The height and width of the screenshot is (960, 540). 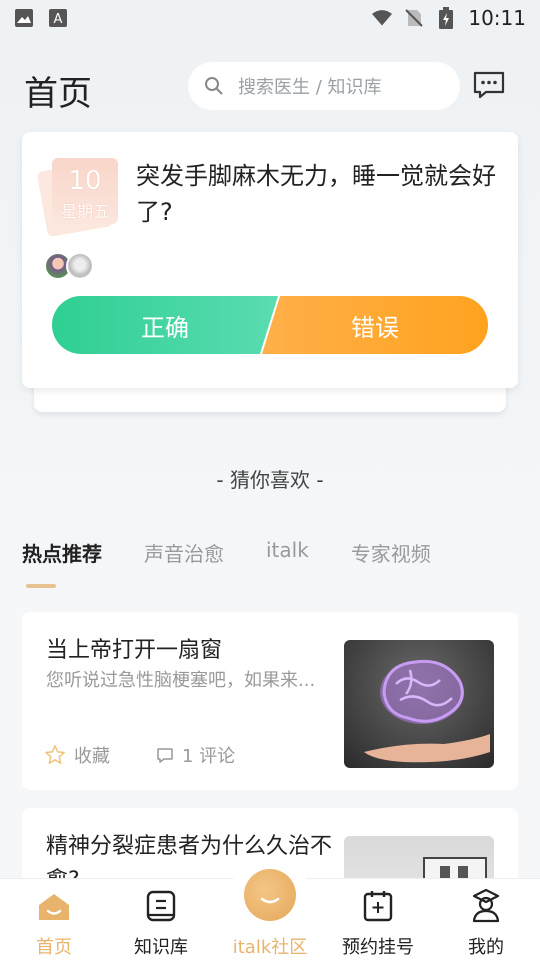 I want to click on date-tile: 10 星期五, so click(x=85, y=191).